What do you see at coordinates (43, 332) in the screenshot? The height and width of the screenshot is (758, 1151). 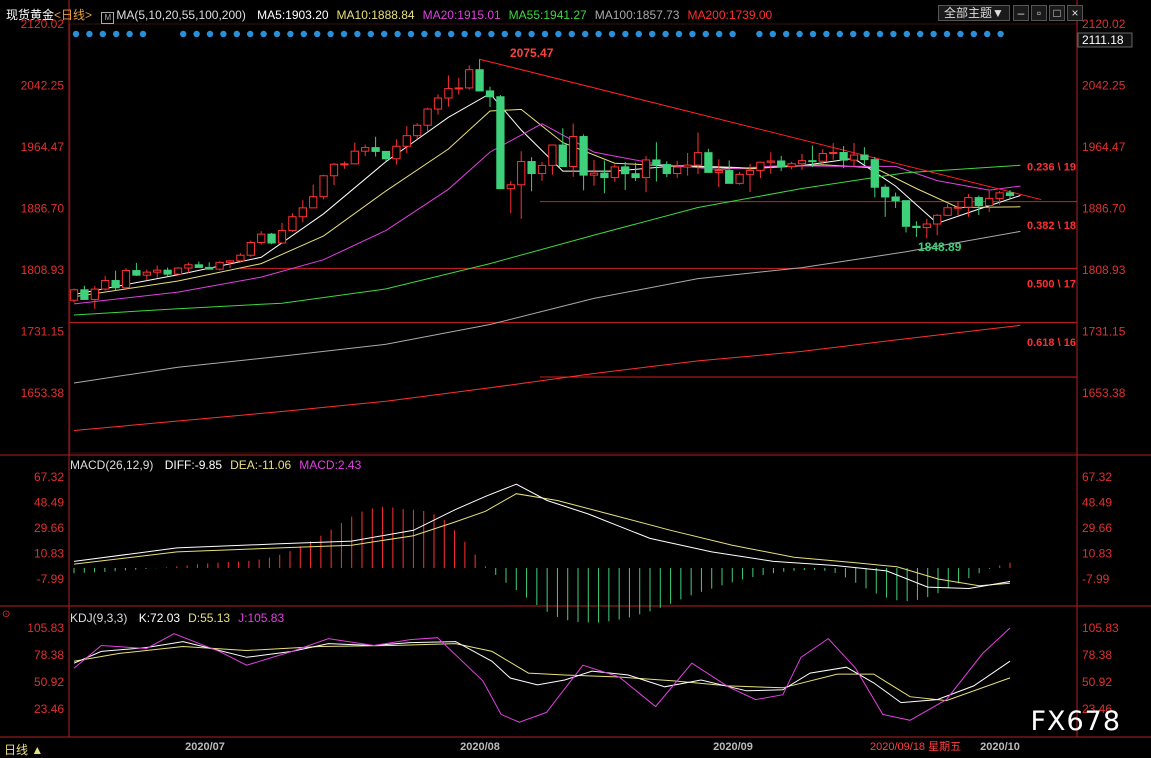 I see `price-tick-left: 1731.15` at bounding box center [43, 332].